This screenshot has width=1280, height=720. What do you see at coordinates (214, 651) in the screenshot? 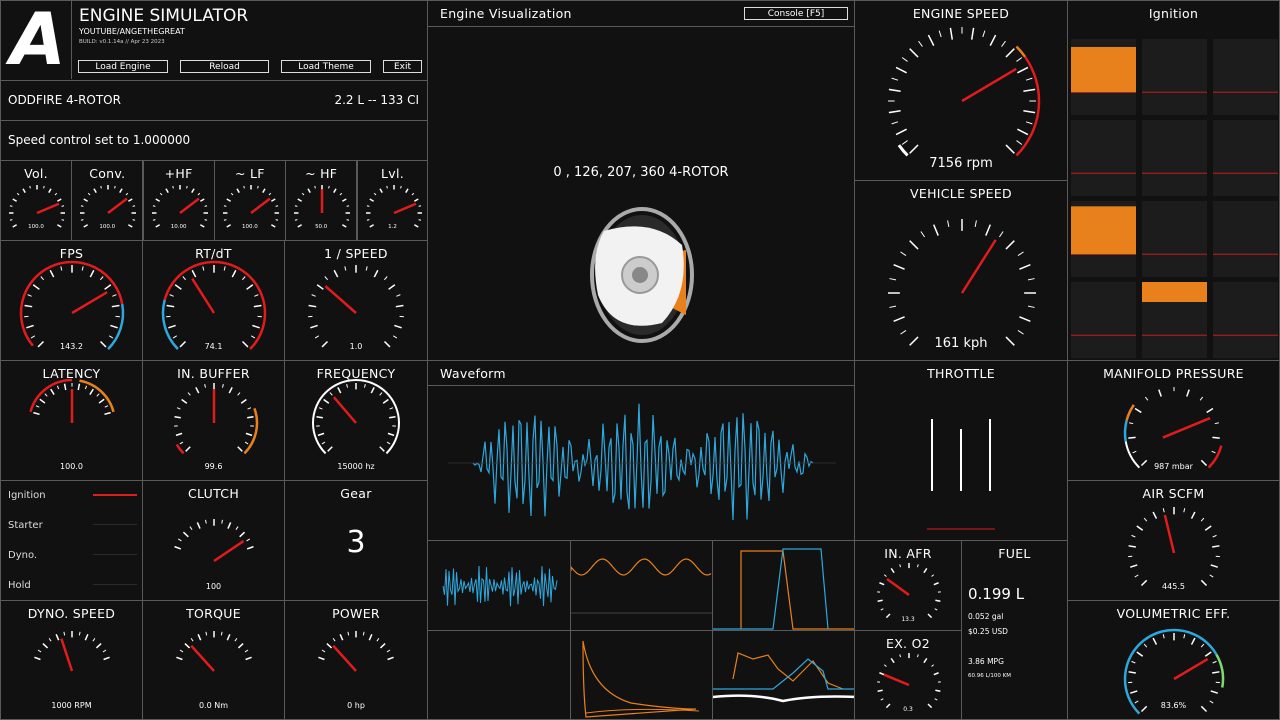
I see `gauge-dial` at bounding box center [214, 651].